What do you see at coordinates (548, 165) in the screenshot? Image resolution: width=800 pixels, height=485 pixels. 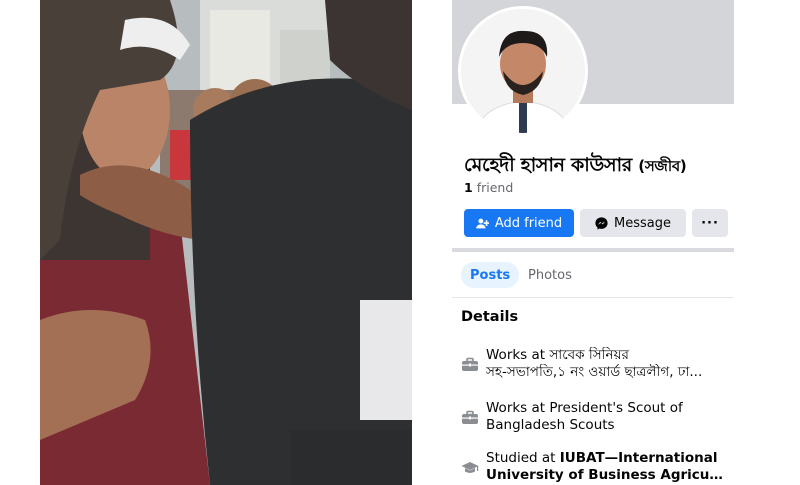 I see `profile-name-main: মেহেদী হাসান কাউসার` at bounding box center [548, 165].